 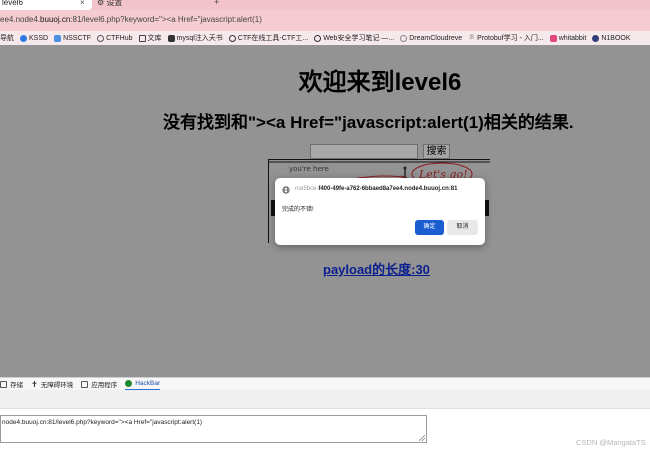 I want to click on cloud-icon, so click(x=404, y=38).